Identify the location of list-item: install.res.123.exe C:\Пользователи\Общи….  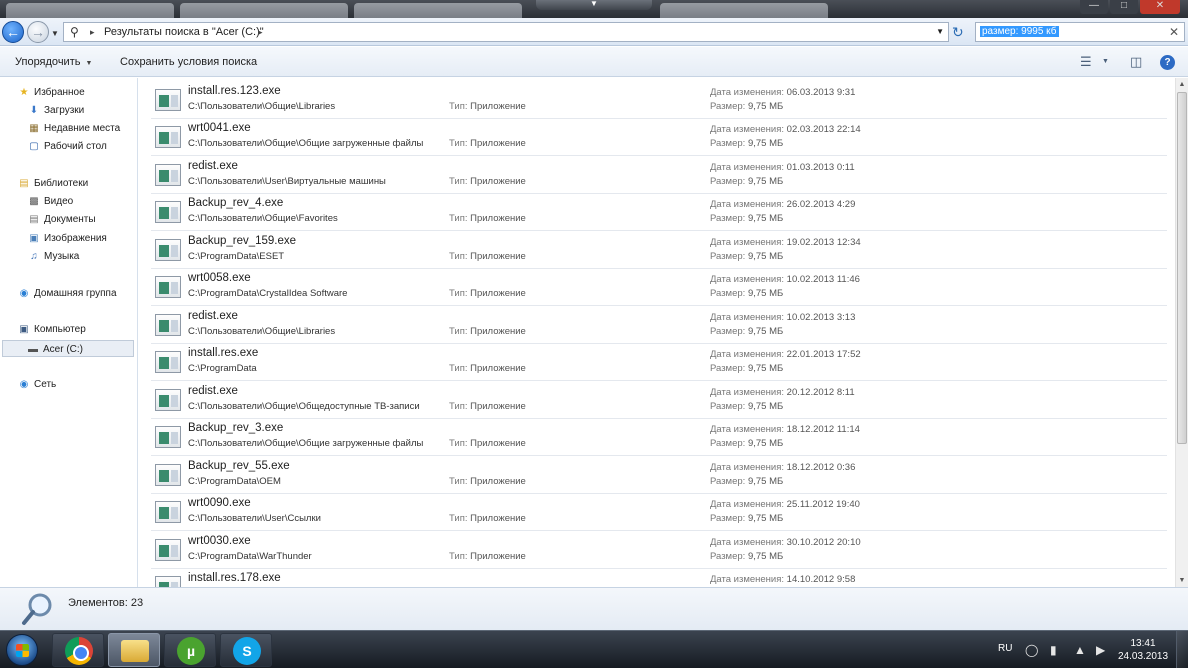
(659, 100).